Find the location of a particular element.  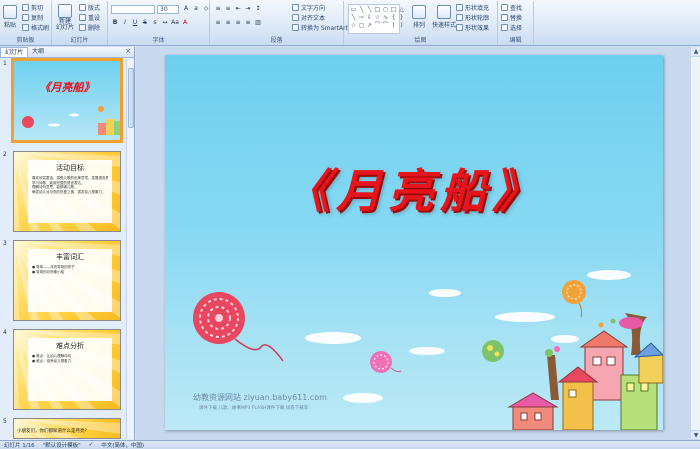

thumbnail-line: 喜欢欣赏童话，感受儿歌的优美意境，发展语言表达能力 is located at coordinates (70, 178).